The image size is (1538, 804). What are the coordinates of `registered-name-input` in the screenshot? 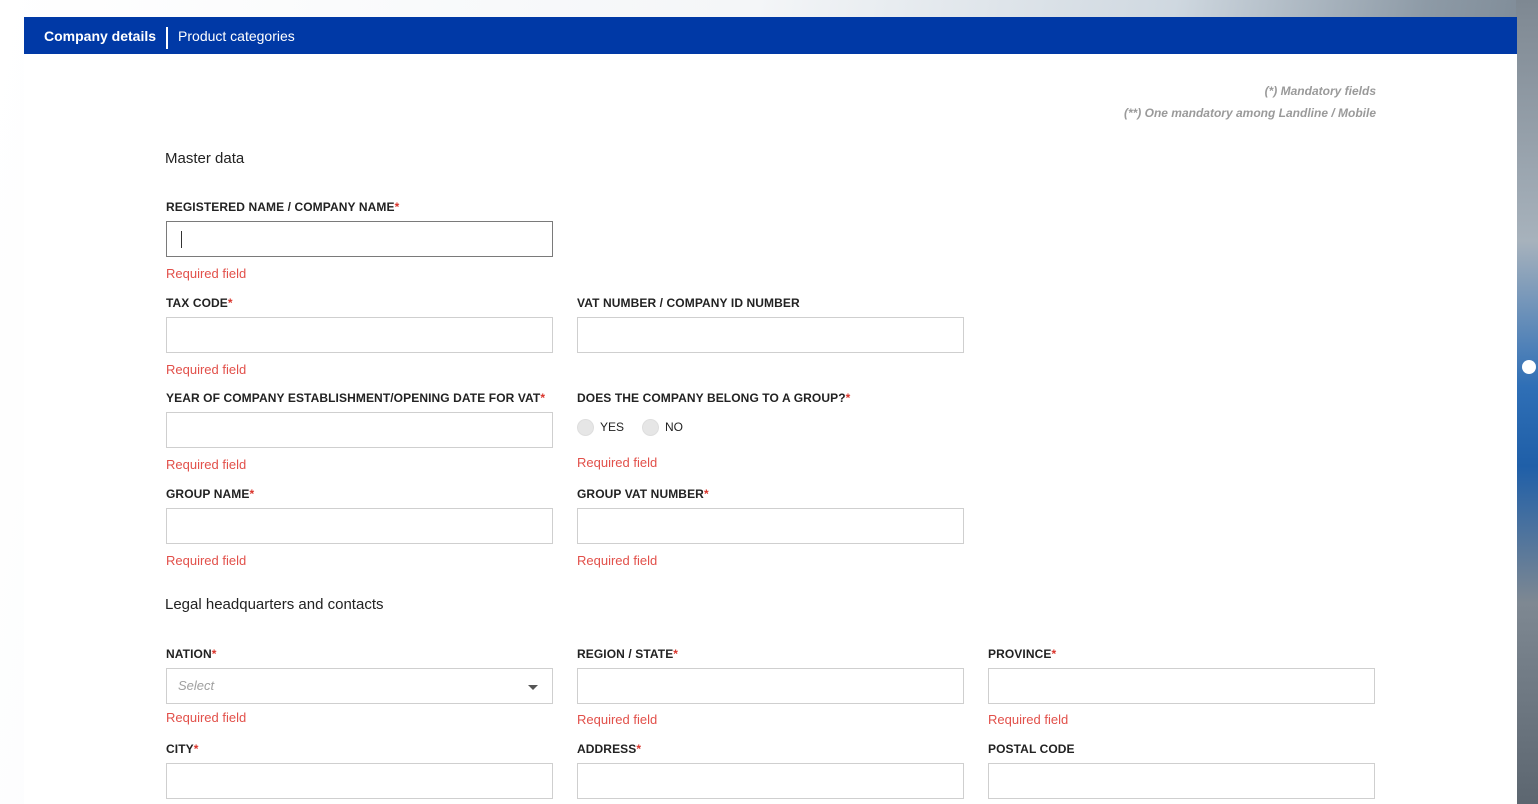 It's located at (359, 239).